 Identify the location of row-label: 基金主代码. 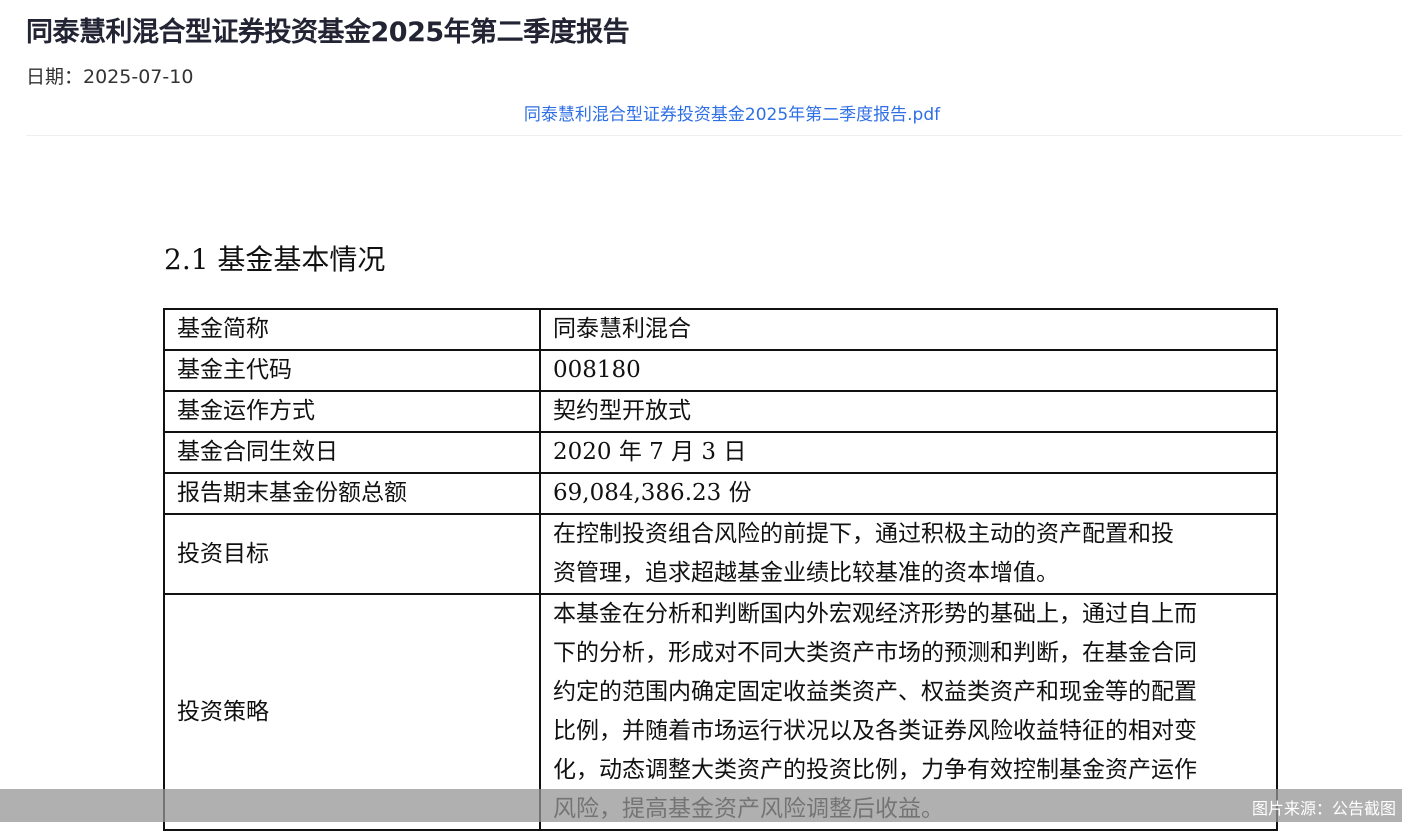
(352, 370).